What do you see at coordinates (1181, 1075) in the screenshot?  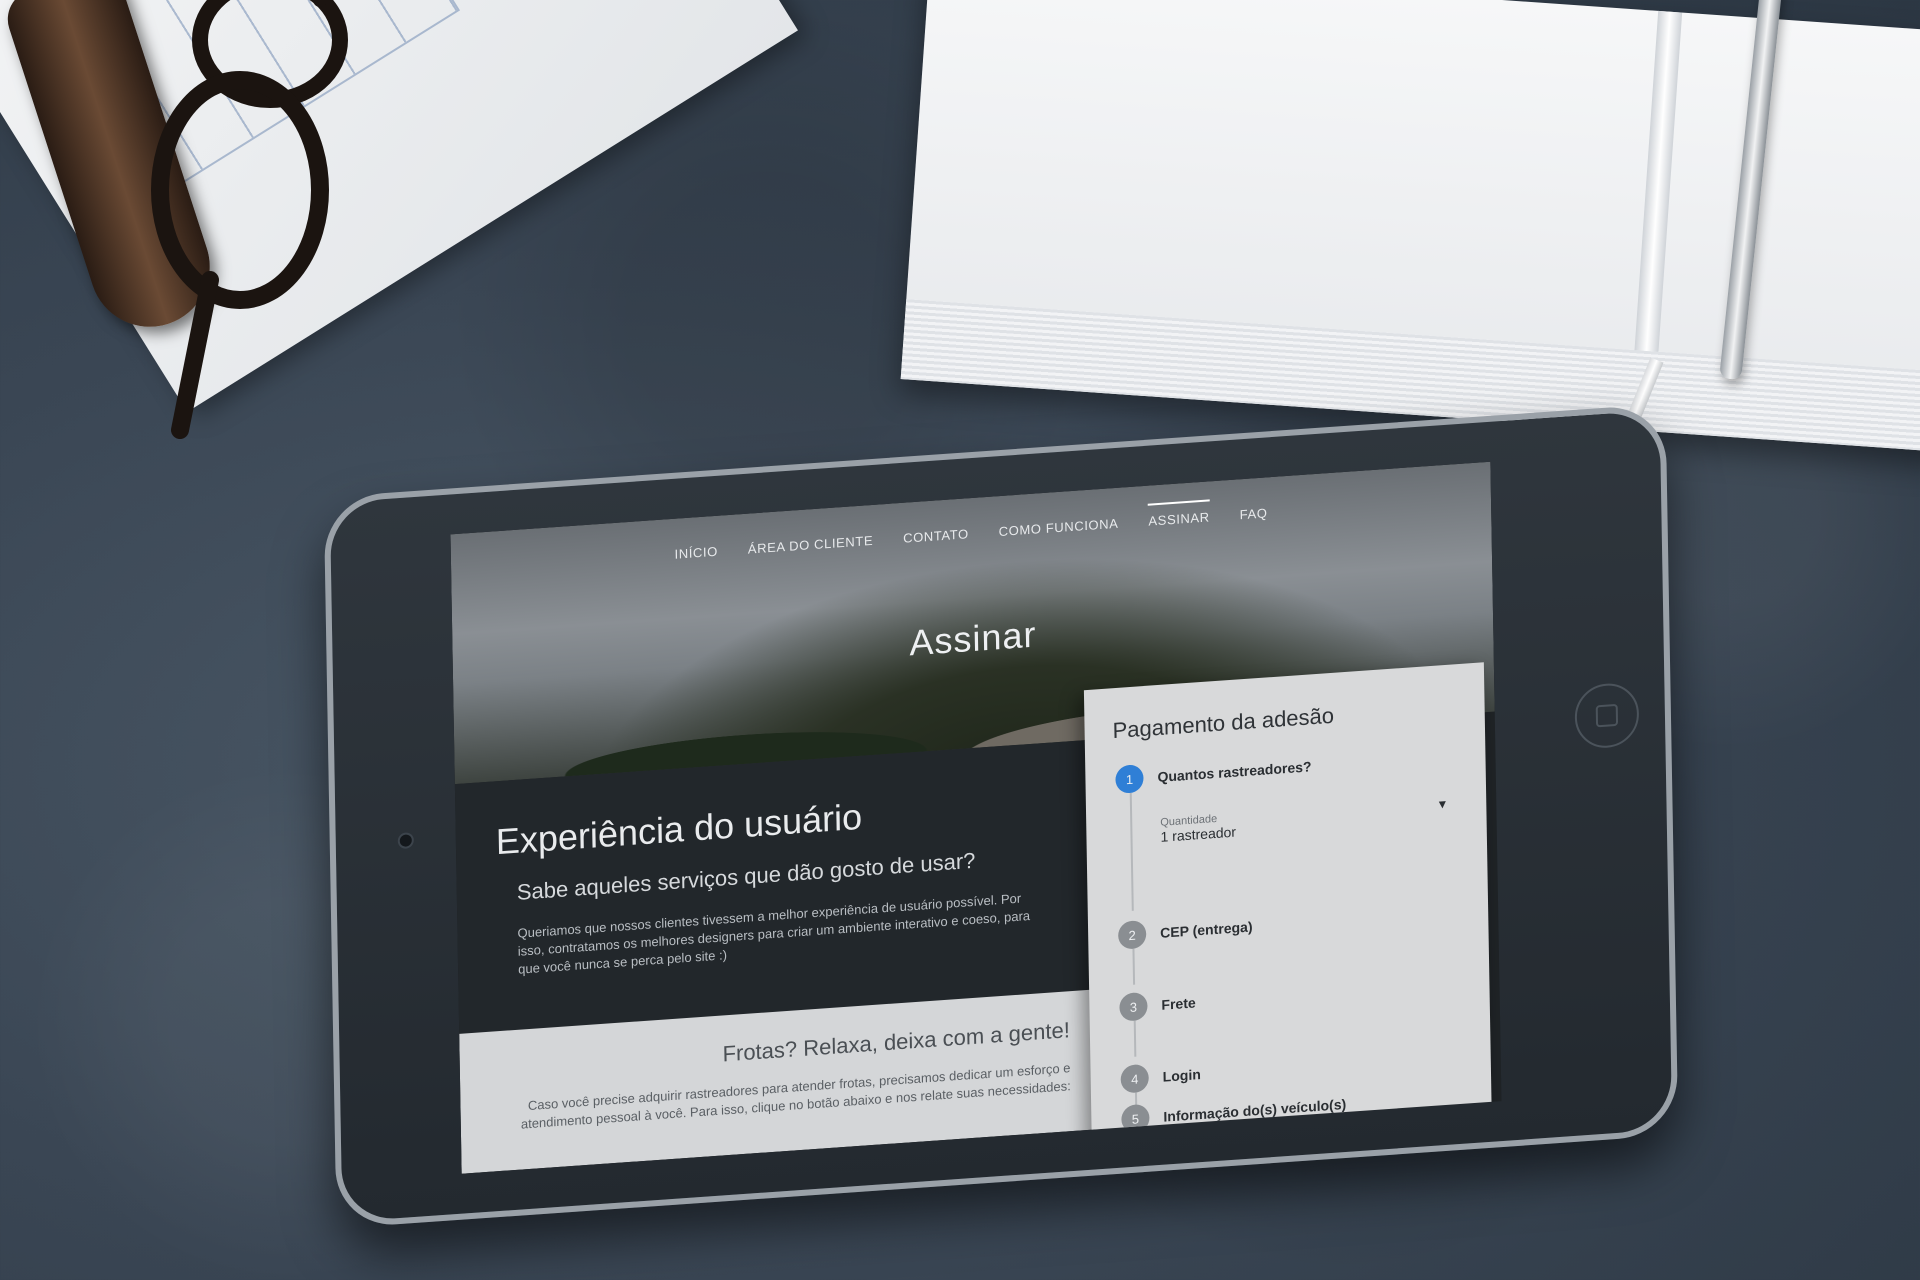 I see `step-label: Login` at bounding box center [1181, 1075].